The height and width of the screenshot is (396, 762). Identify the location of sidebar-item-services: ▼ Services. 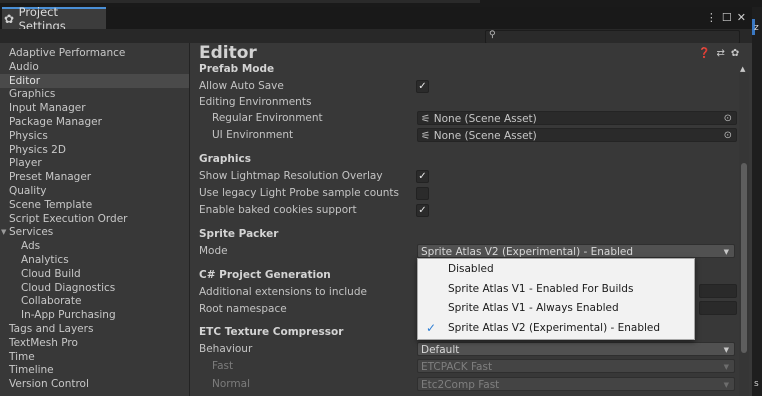
(94, 232).